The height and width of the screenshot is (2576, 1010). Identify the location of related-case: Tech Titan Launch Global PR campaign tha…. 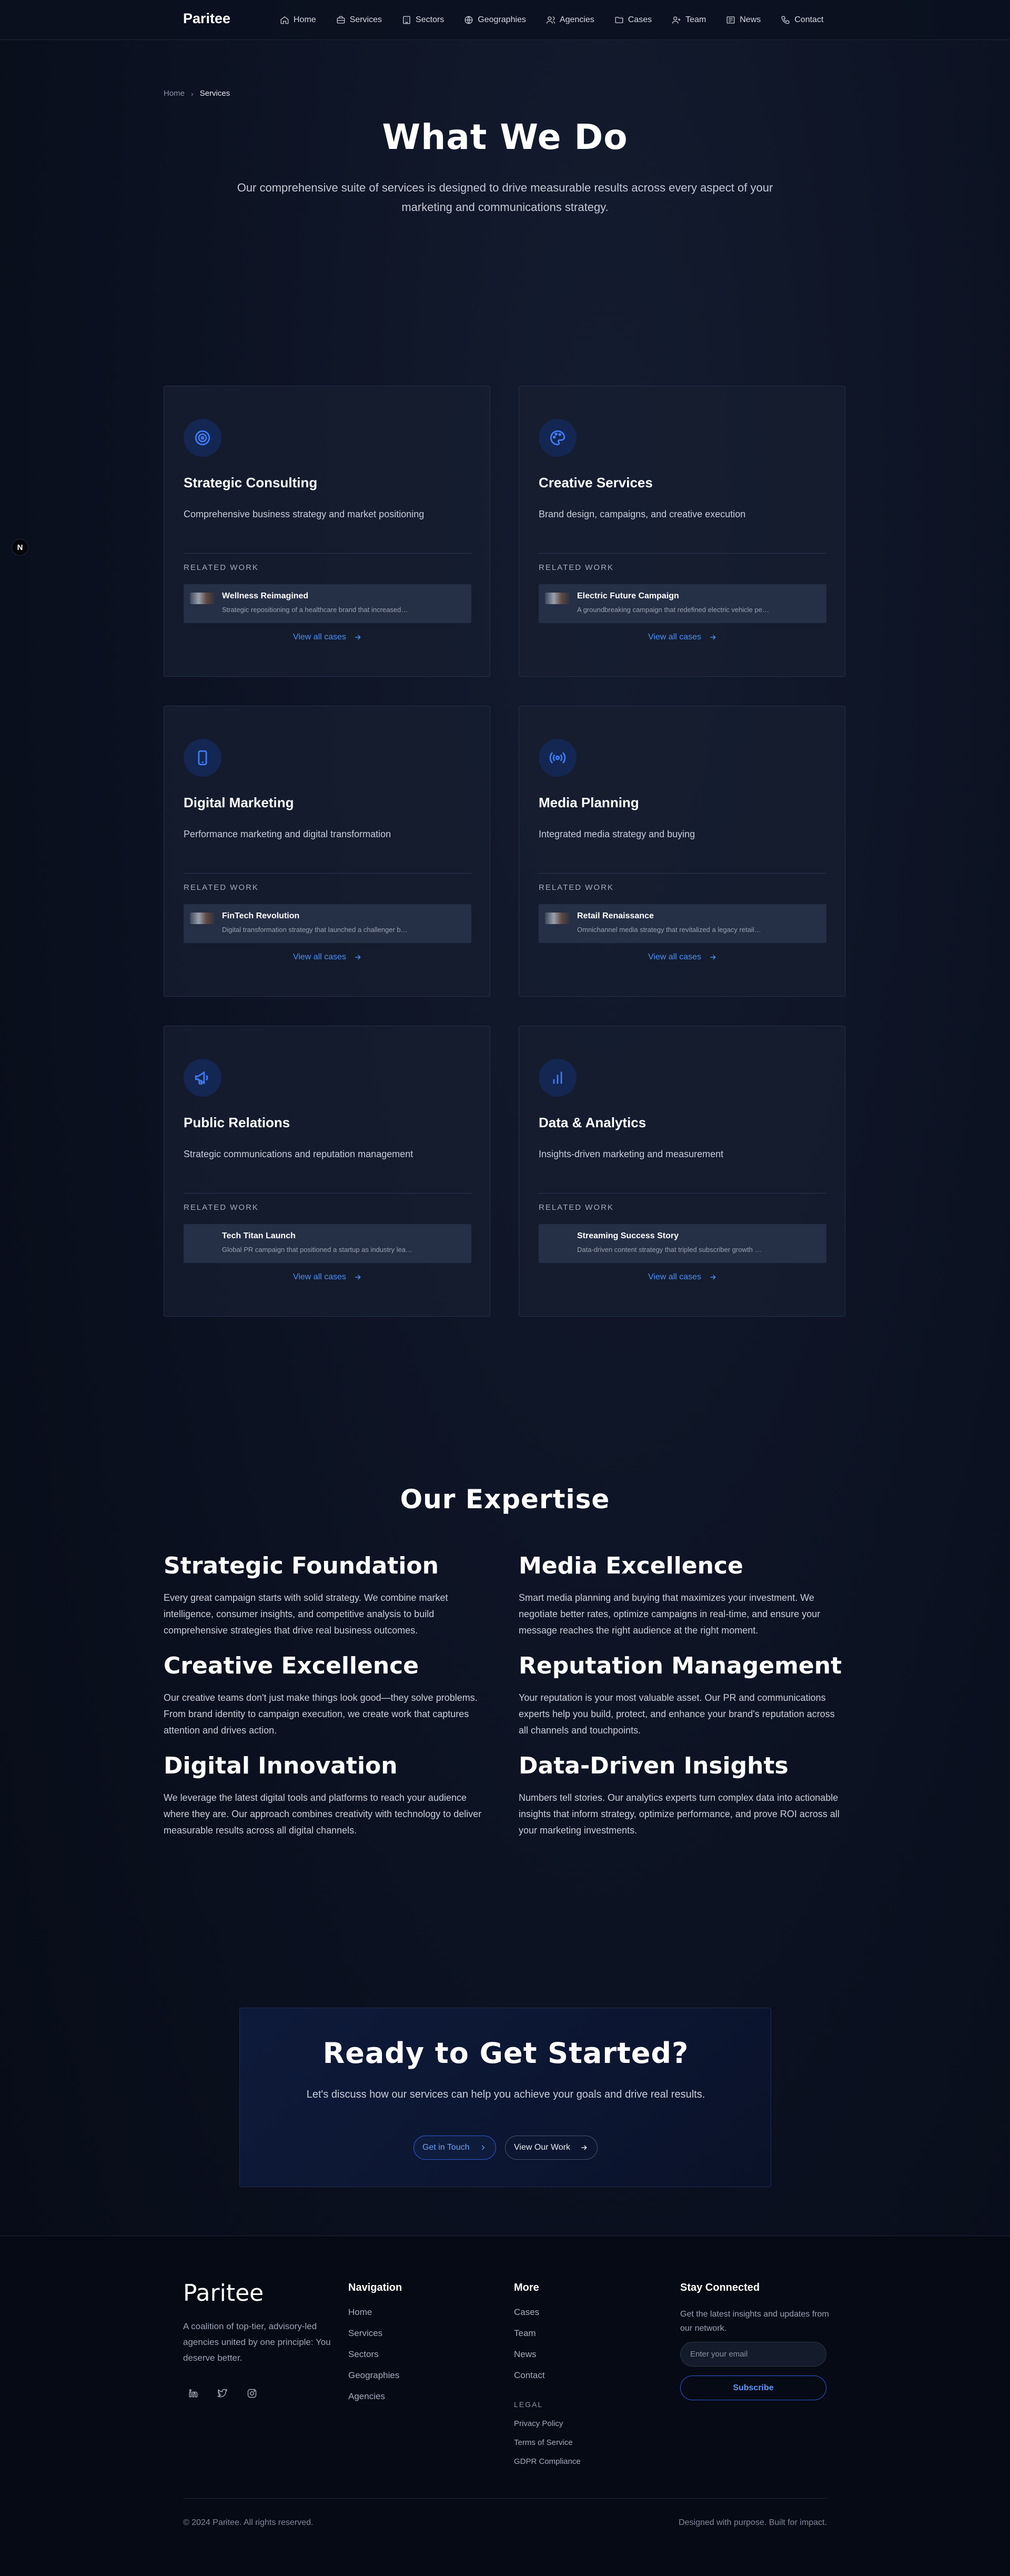
(327, 1243).